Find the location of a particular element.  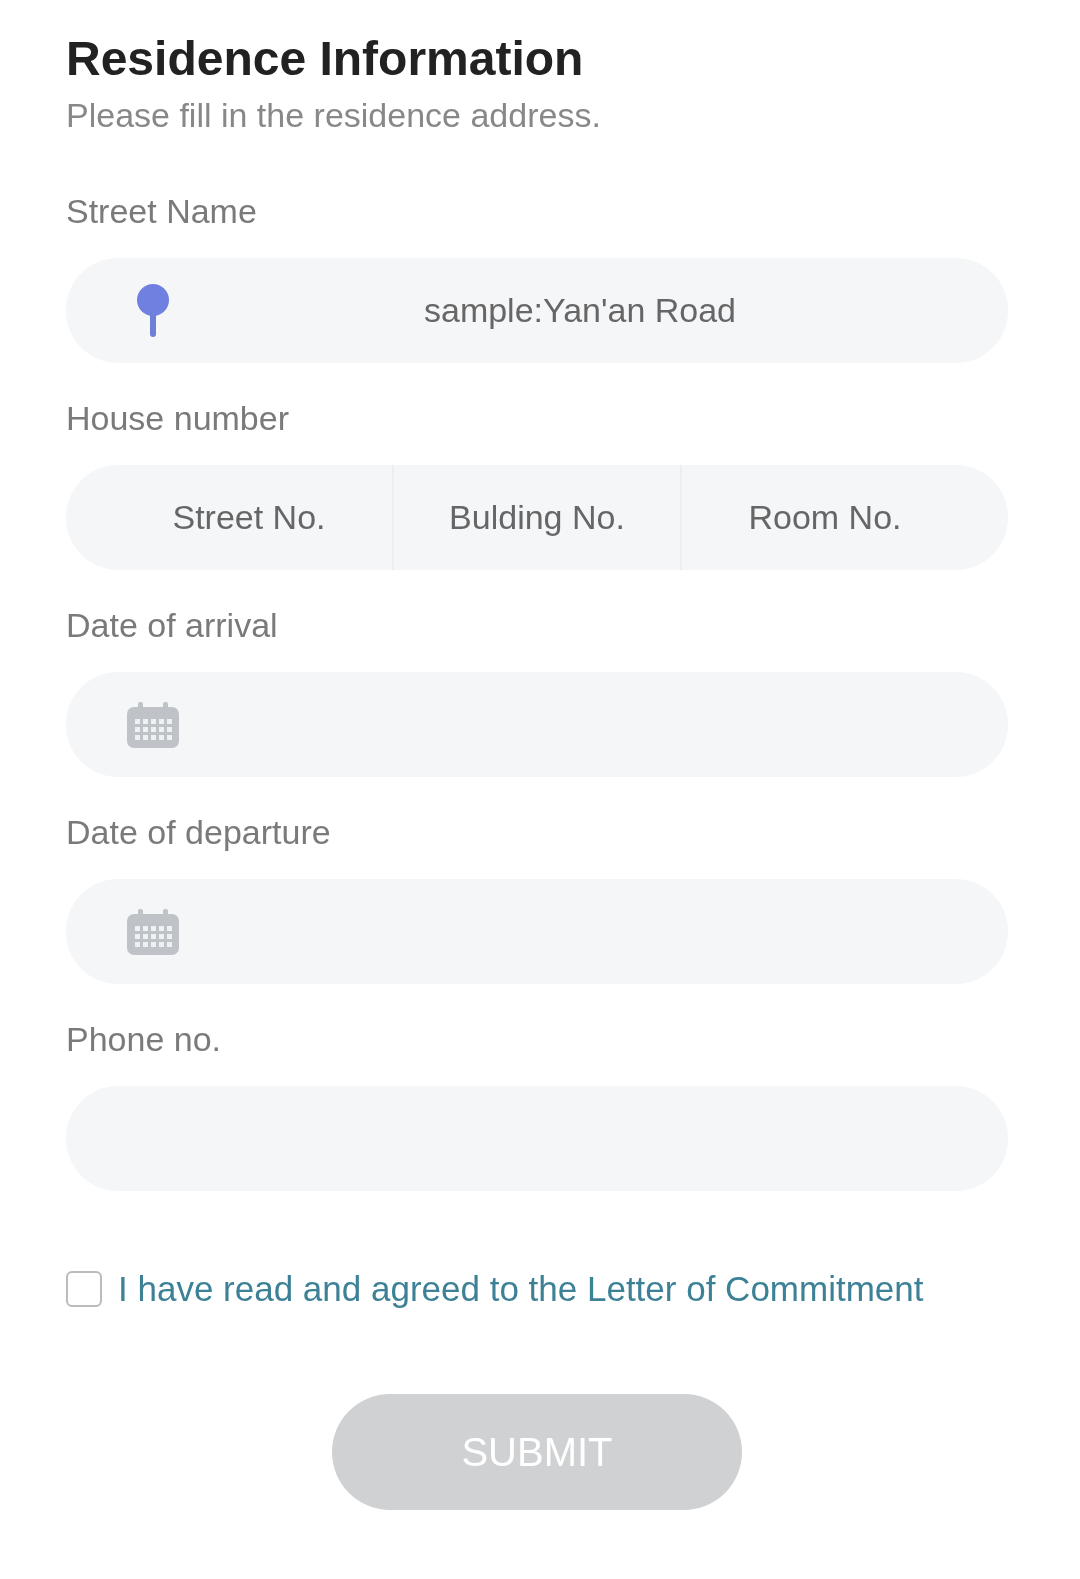

page-subtitle: Please fill in the residence address. is located at coordinates (334, 115).